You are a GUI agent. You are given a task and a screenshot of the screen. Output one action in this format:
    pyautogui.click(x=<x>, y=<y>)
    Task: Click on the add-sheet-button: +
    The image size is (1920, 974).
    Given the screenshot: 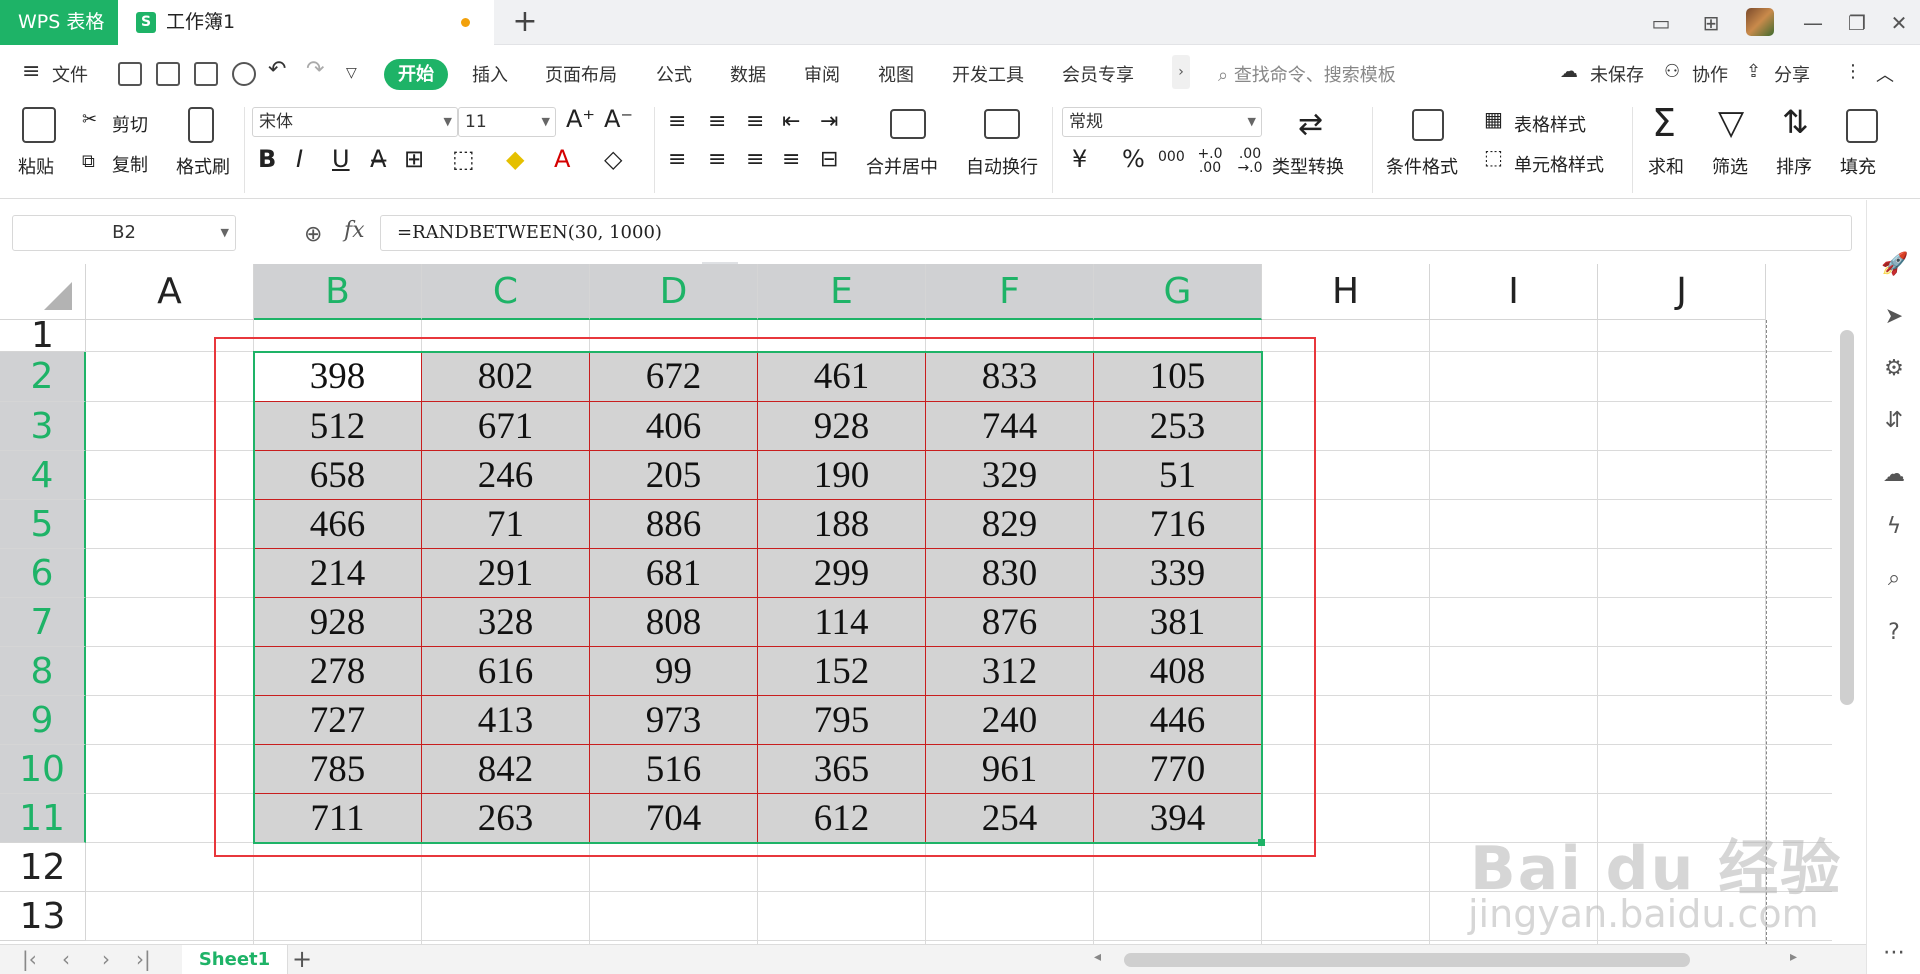 What is the action you would take?
    pyautogui.click(x=302, y=959)
    